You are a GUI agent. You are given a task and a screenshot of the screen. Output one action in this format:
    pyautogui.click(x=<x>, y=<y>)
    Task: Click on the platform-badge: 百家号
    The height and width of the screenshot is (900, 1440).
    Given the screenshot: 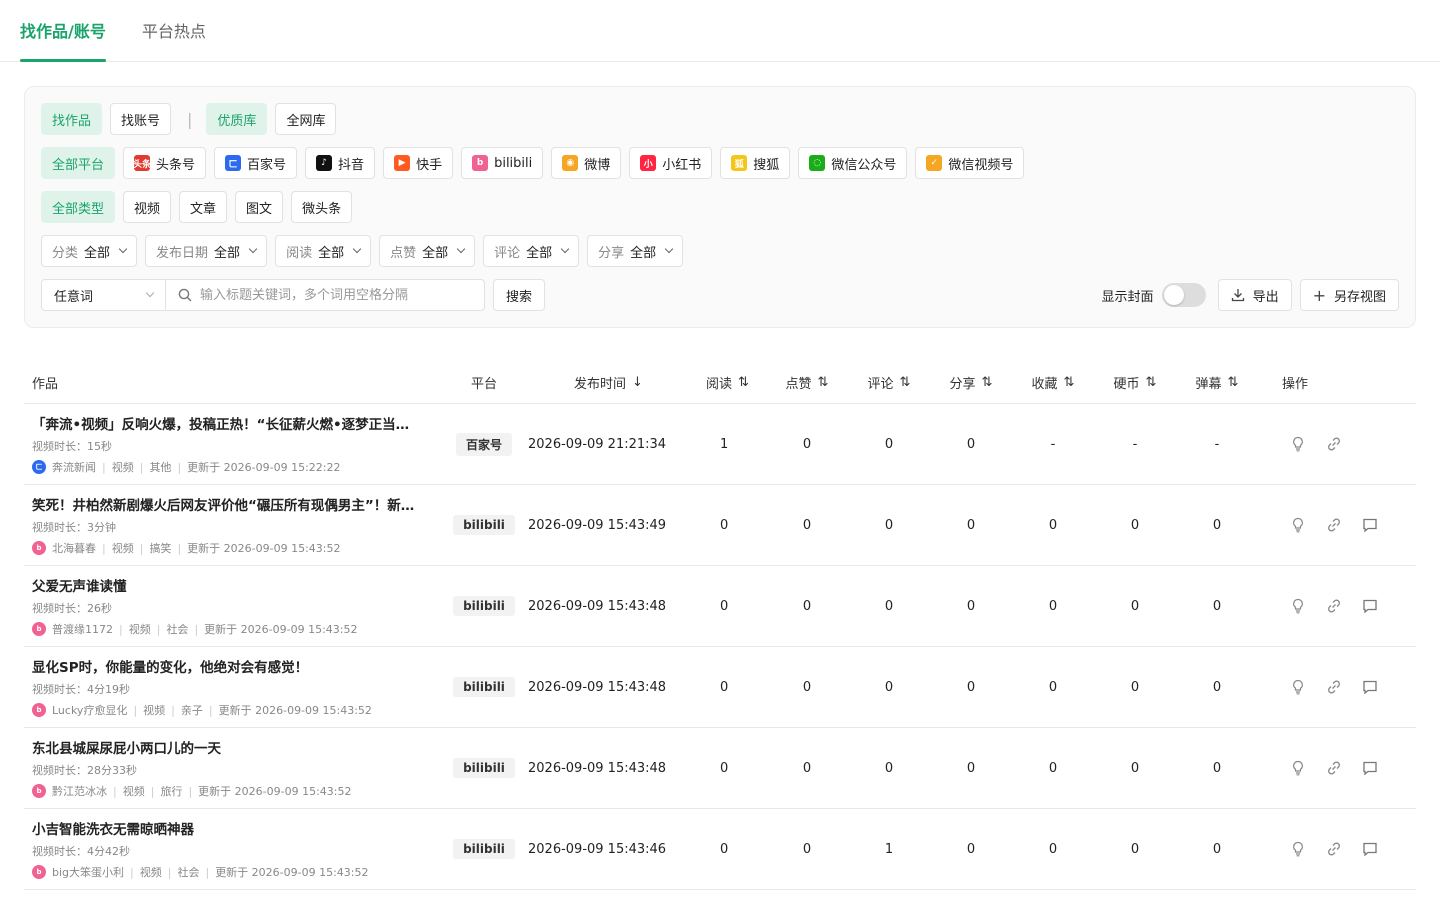 What is the action you would take?
    pyautogui.click(x=483, y=444)
    